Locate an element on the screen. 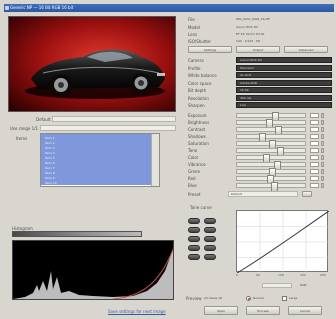 The image size is (336, 319). adjust-label: Contrast is located at coordinates (197, 129).